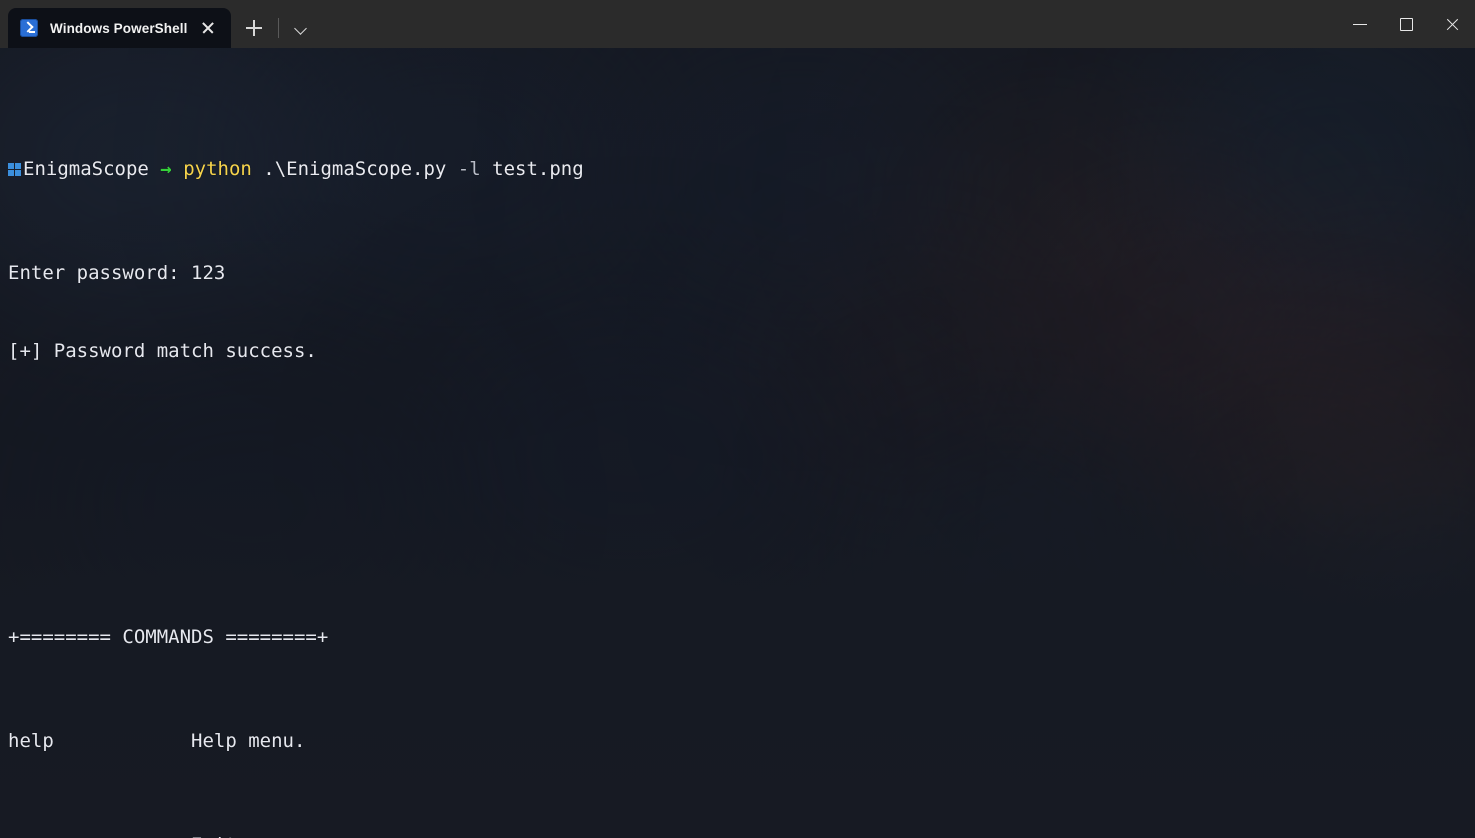 The image size is (1475, 838). What do you see at coordinates (219, 836) in the screenshot?
I see `command-q-desc: Exit.` at bounding box center [219, 836].